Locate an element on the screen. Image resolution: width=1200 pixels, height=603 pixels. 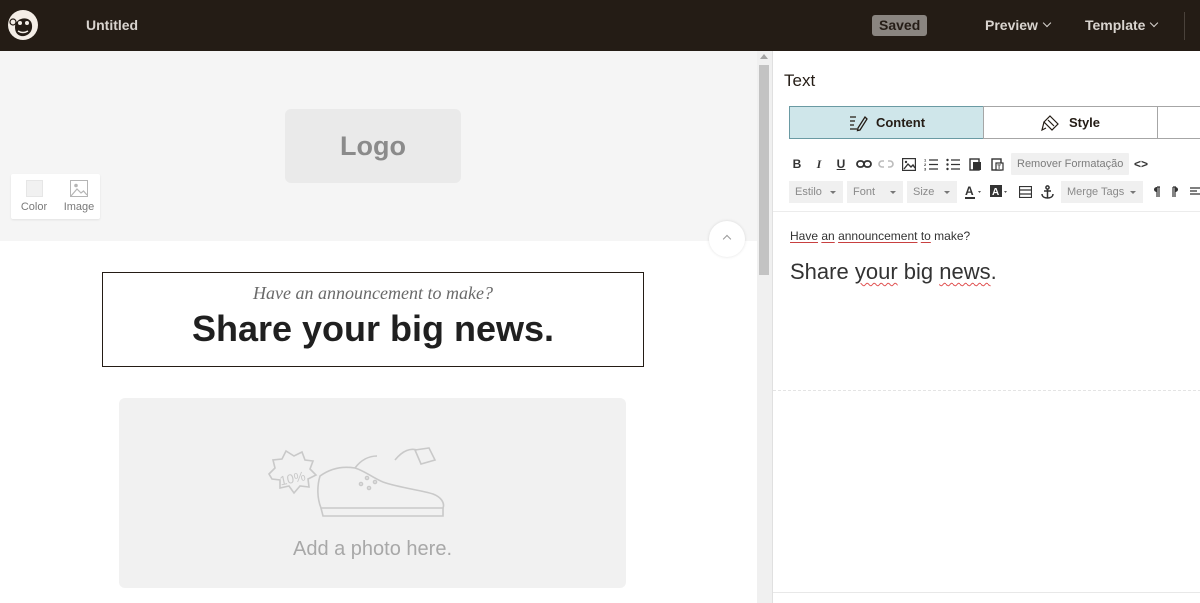
photo-placeholder: 10% Add a photo here. is located at coordinates (372, 493).